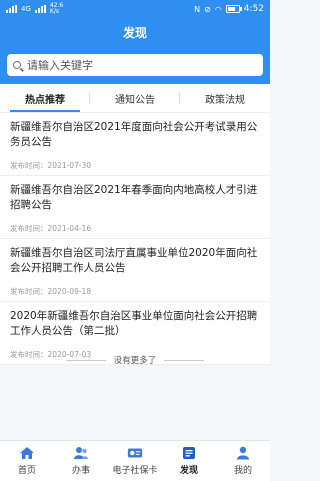  I want to click on tab-hot-recommend: 热点推荐, so click(45, 98).